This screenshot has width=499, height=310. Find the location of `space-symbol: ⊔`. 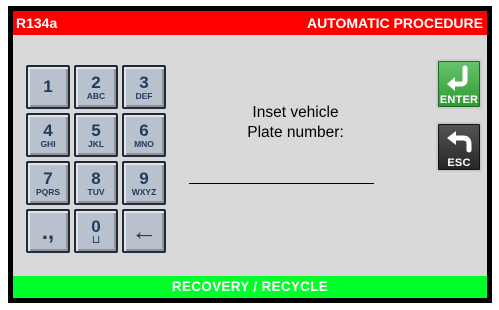

space-symbol: ⊔ is located at coordinates (96, 240).